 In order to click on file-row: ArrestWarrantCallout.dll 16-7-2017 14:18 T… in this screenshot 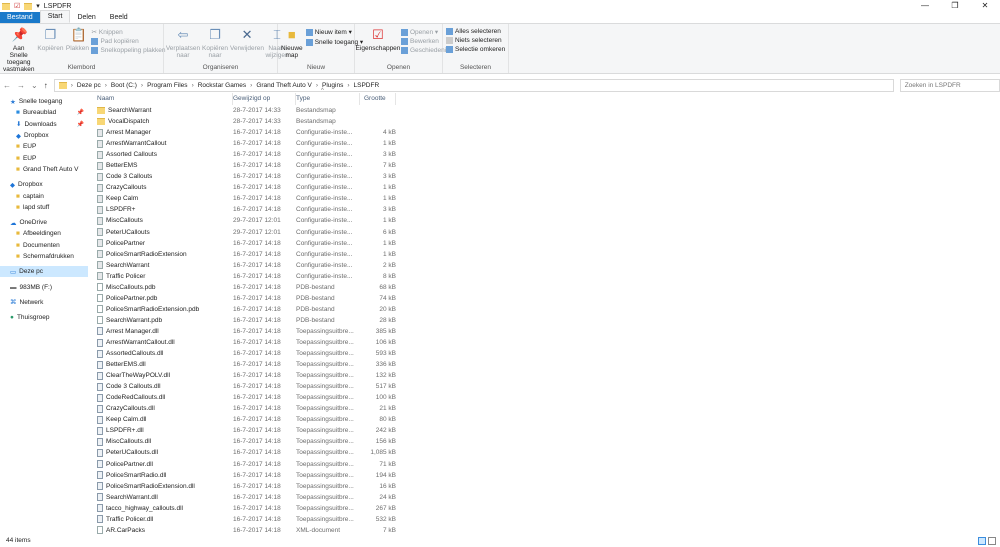, I will do `click(247, 342)`.